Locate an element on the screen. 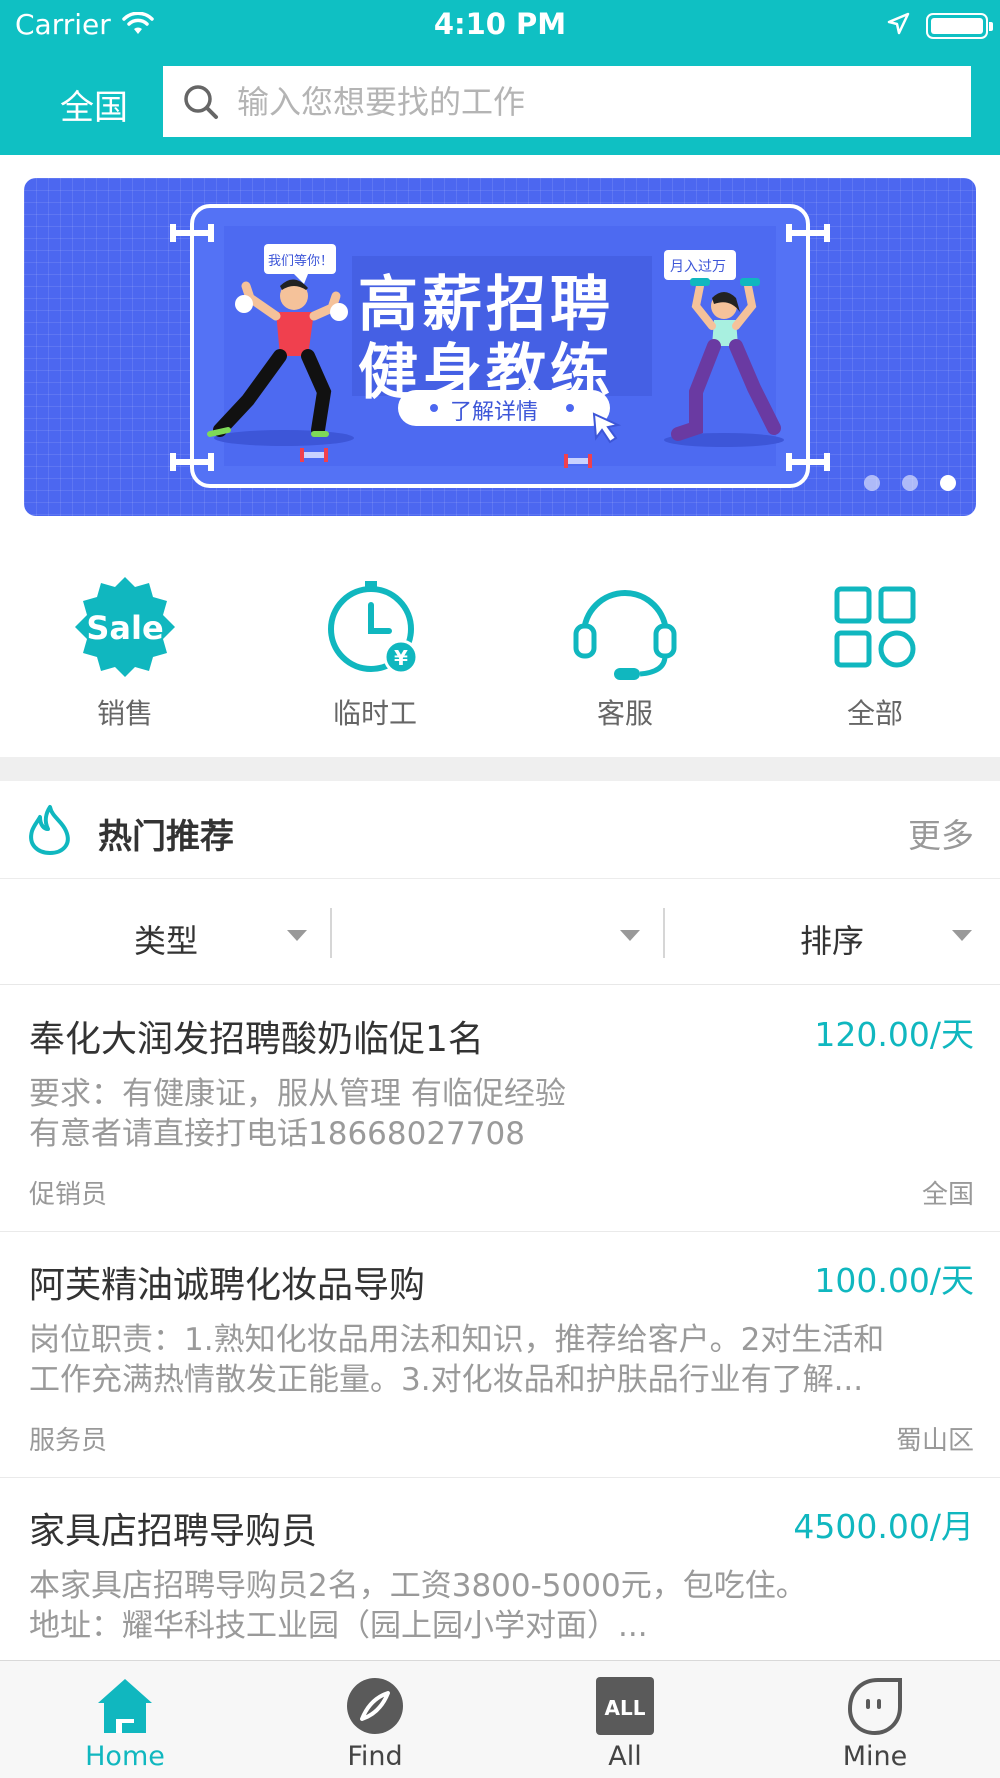 The height and width of the screenshot is (1778, 1000). hot-section-header: 热门推荐 更多 is located at coordinates (500, 830).